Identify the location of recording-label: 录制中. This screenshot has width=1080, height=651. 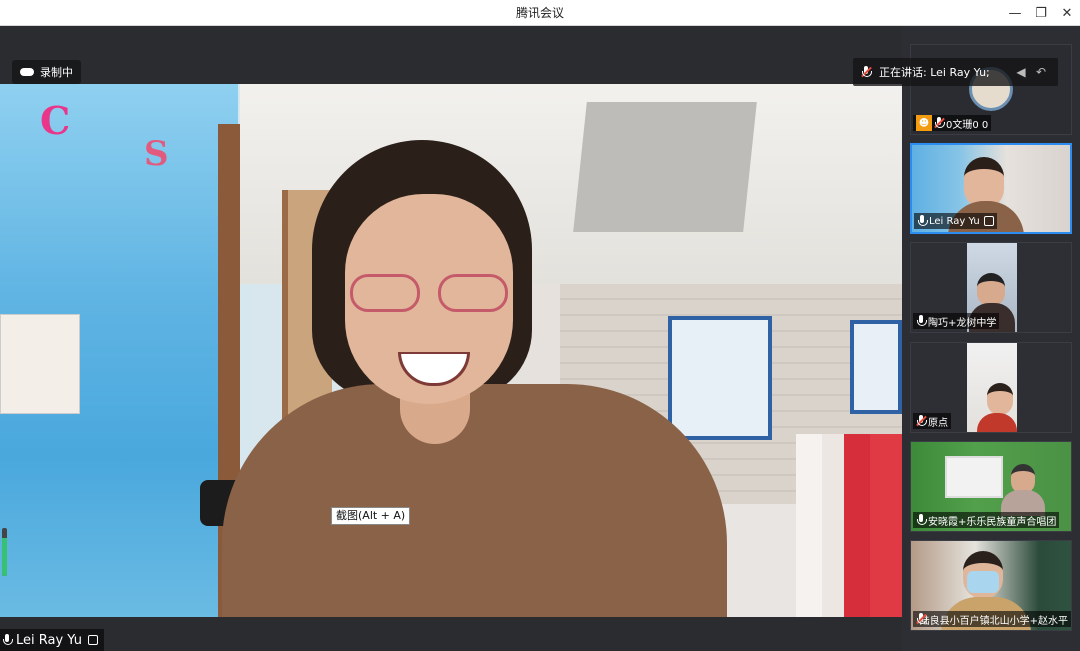
(56, 72).